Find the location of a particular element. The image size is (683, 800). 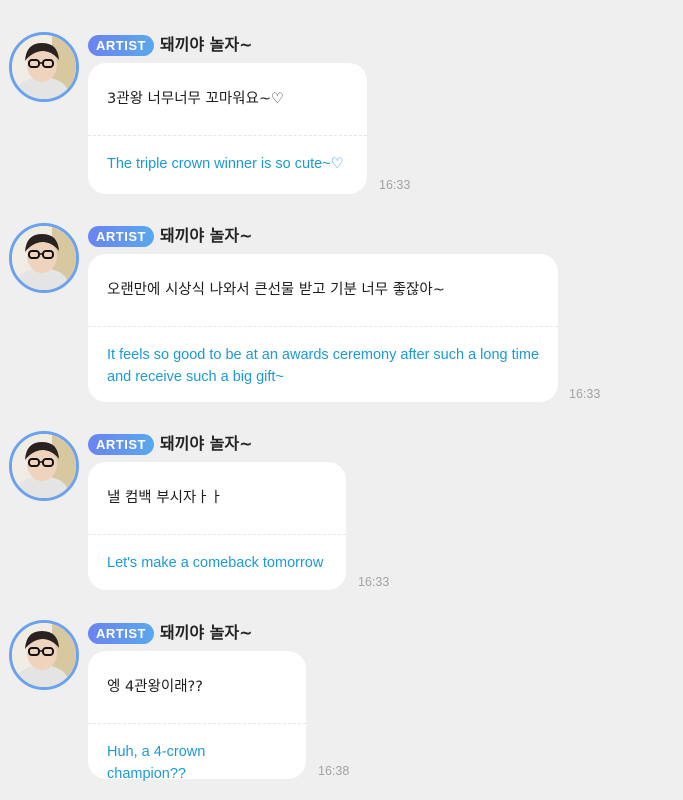

message-original-text: 낼 컴백 부시자ㅏㅏ is located at coordinates (165, 498).